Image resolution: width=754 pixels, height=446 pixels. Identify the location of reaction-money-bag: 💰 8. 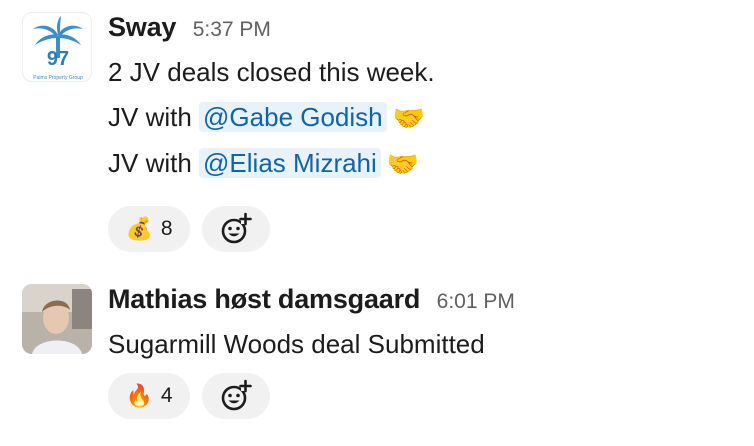
(149, 229).